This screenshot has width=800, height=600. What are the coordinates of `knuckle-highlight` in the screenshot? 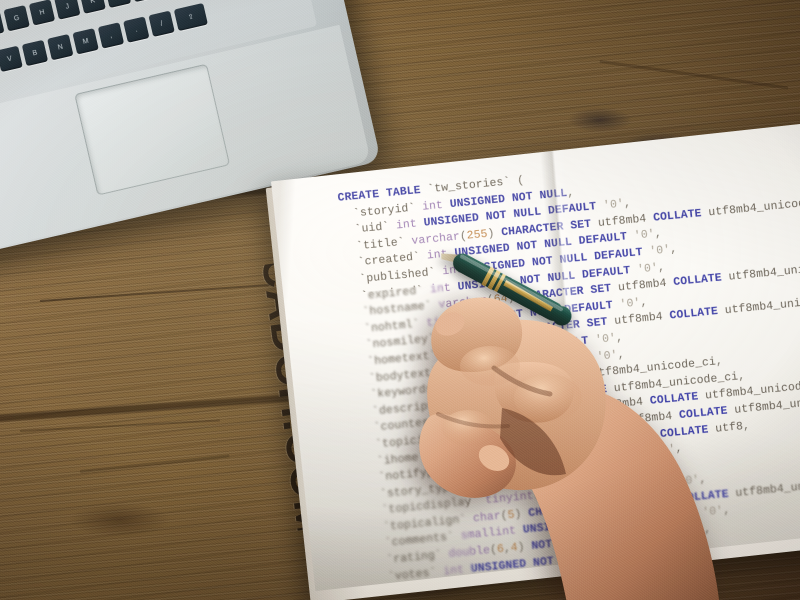 It's located at (548, 398).